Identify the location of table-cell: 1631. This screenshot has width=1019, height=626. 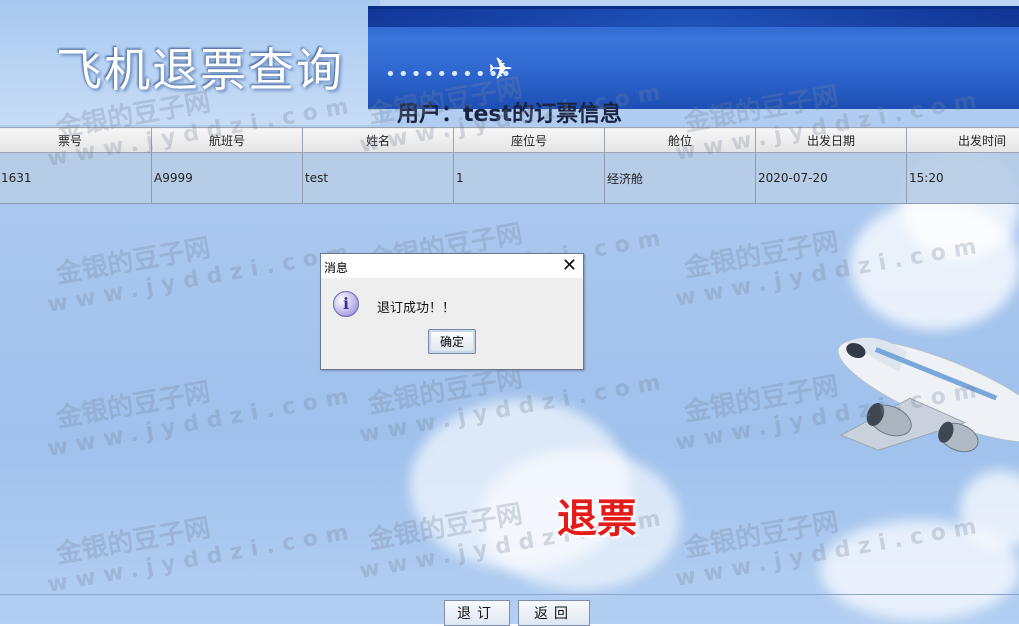
(76, 178).